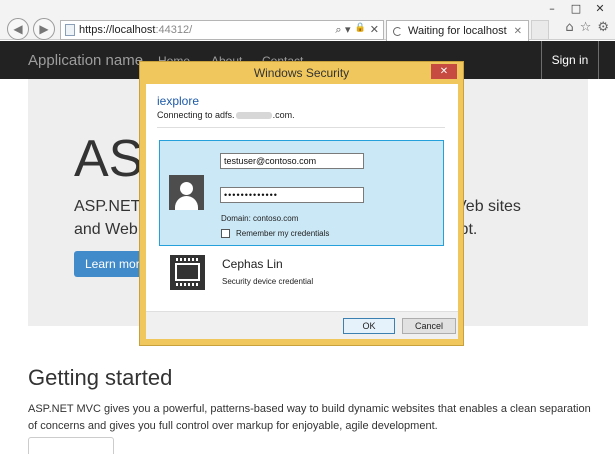 Image resolution: width=615 pixels, height=454 pixels. I want to click on forward-arrow-icon: ▶, so click(44, 29).